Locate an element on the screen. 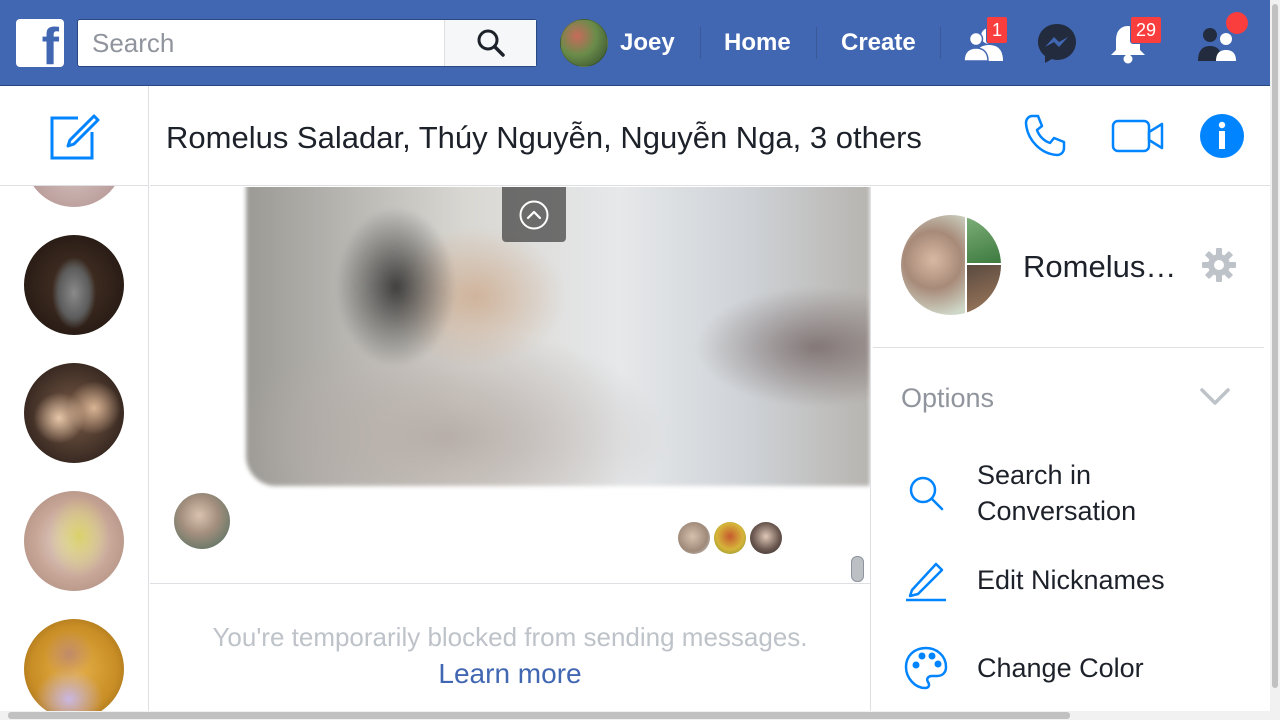 This screenshot has height=720, width=1280. info-icon is located at coordinates (1222, 136).